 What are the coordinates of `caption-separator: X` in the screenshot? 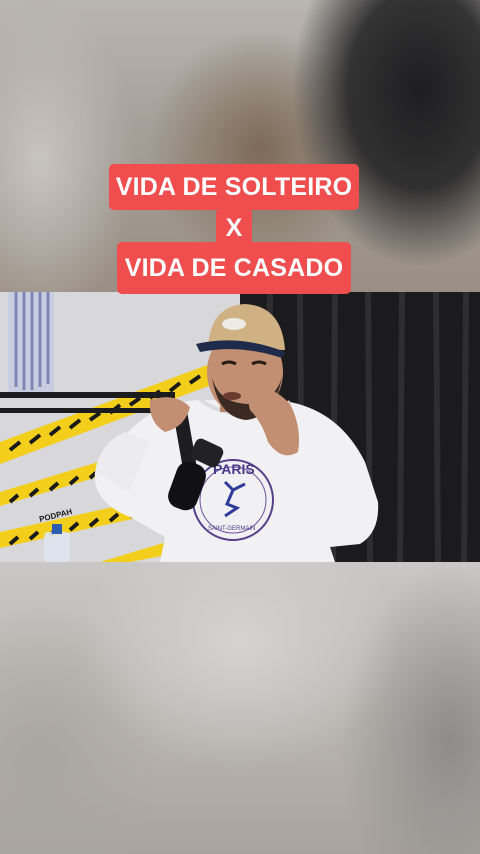 It's located at (234, 228).